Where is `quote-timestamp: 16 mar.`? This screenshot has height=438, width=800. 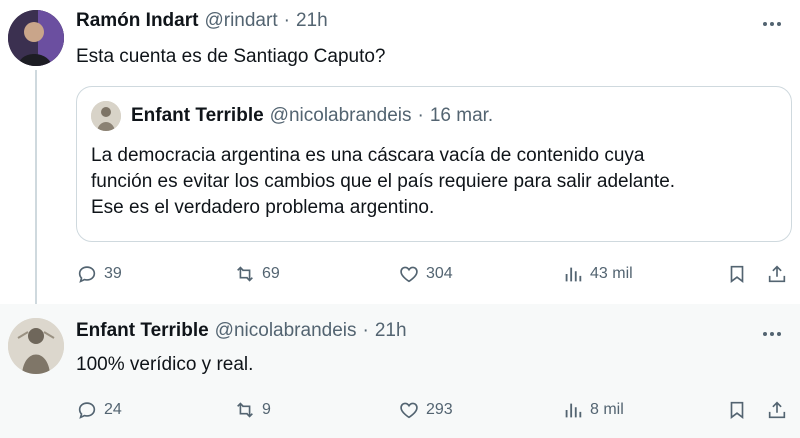 quote-timestamp: 16 mar. is located at coordinates (461, 116).